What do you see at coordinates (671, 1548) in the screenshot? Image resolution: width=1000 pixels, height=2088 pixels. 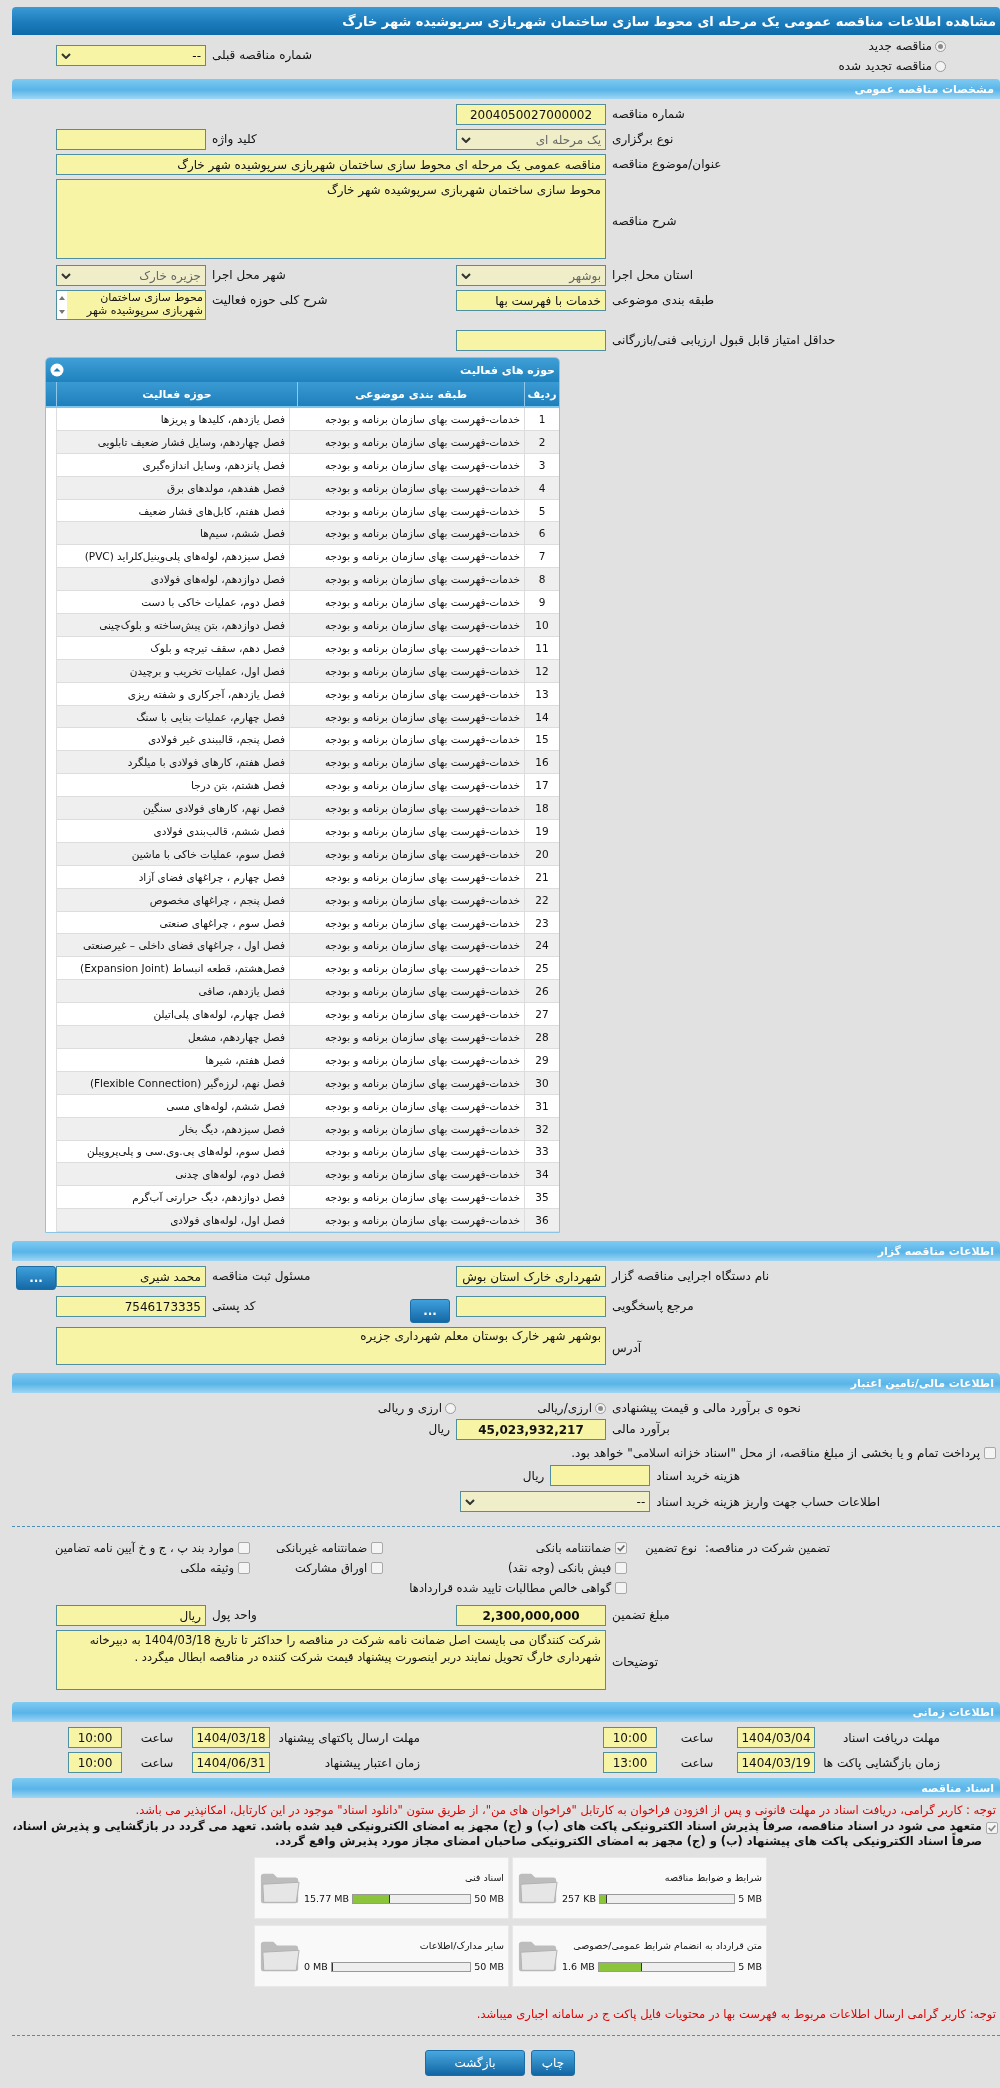 I see `field-label: نوع تضمین` at bounding box center [671, 1548].